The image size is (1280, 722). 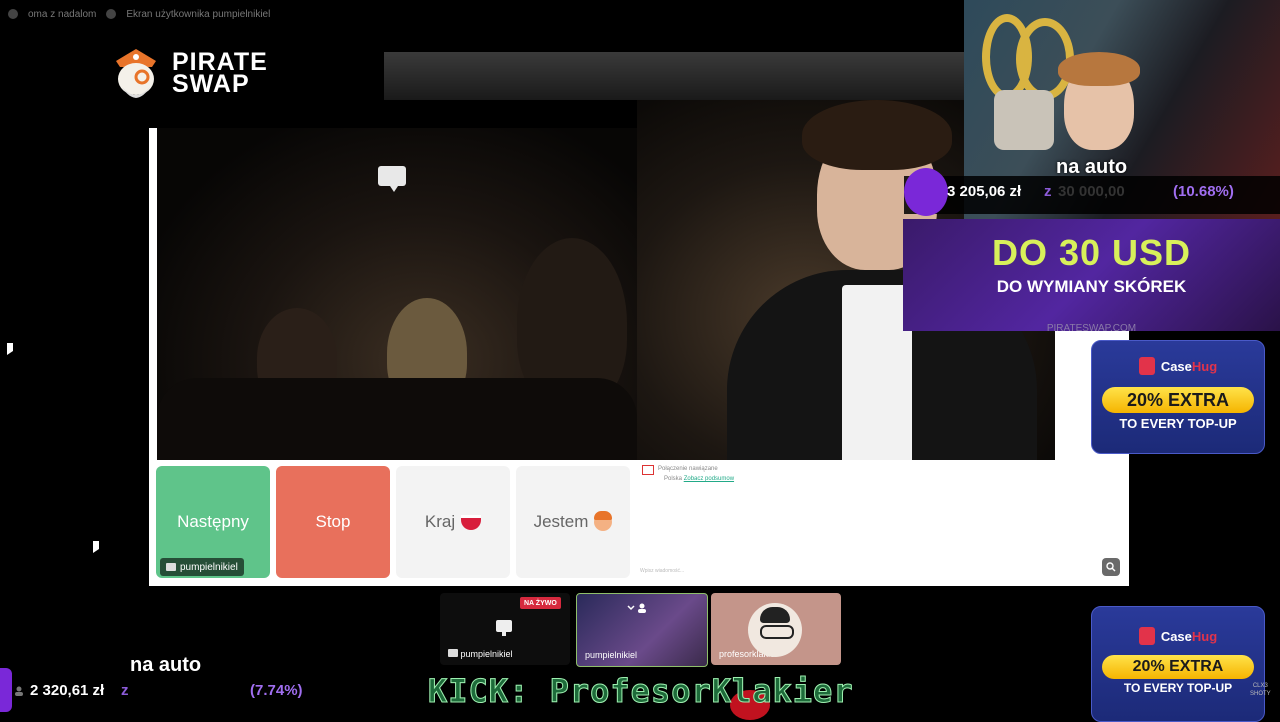 What do you see at coordinates (67, 690) in the screenshot?
I see `bottom-goal-amount: 2 320,61 zł` at bounding box center [67, 690].